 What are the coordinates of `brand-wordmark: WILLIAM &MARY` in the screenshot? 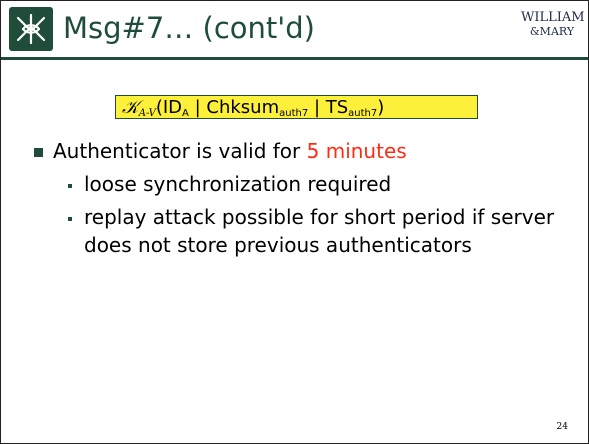 It's located at (553, 24).